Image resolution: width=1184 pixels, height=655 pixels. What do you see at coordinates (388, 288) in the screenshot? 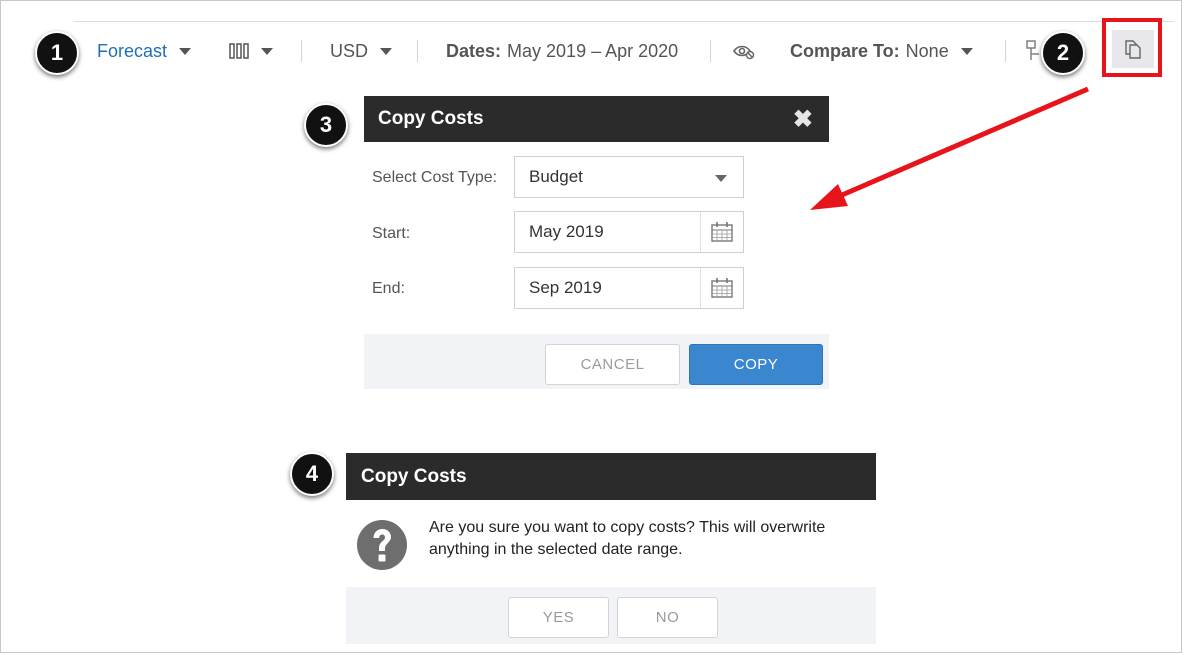
I see `end-label: End:` at bounding box center [388, 288].